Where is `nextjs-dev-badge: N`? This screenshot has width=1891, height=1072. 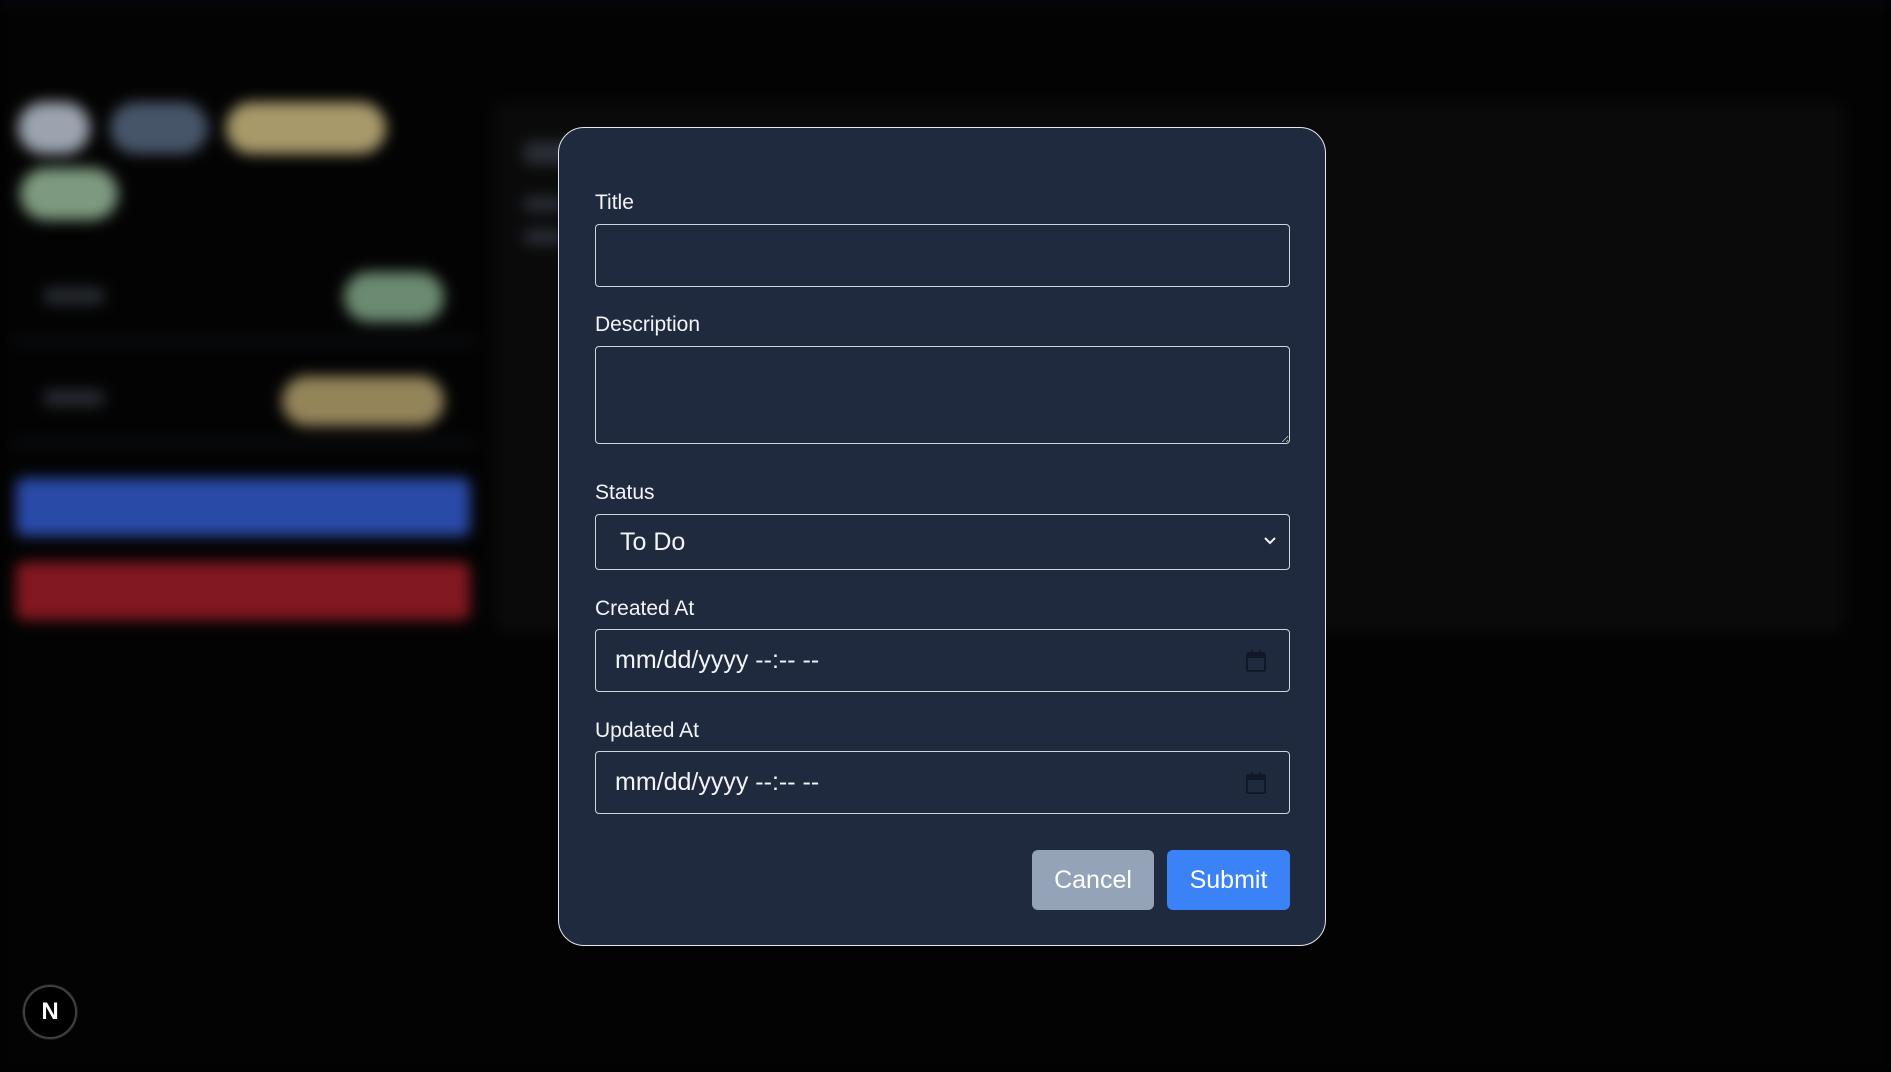
nextjs-dev-badge: N is located at coordinates (50, 1012).